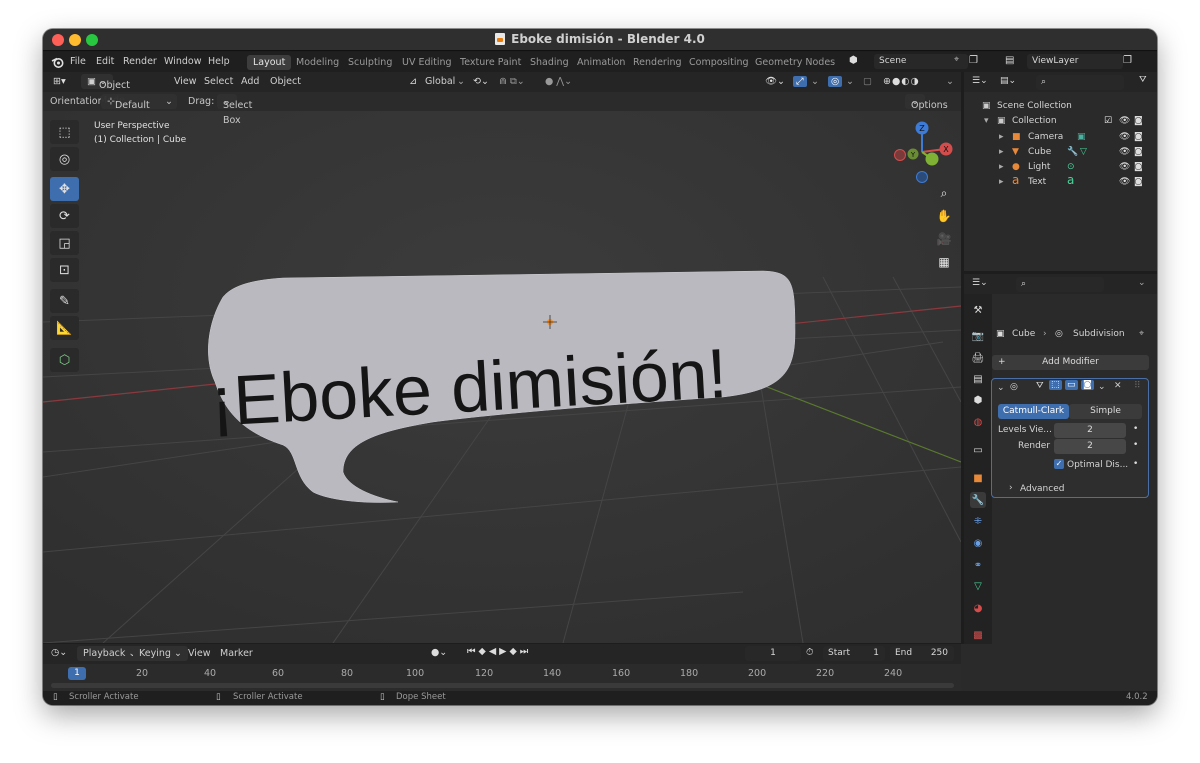  Describe the element at coordinates (944, 193) in the screenshot. I see `zoom-icon: ⌕` at that location.